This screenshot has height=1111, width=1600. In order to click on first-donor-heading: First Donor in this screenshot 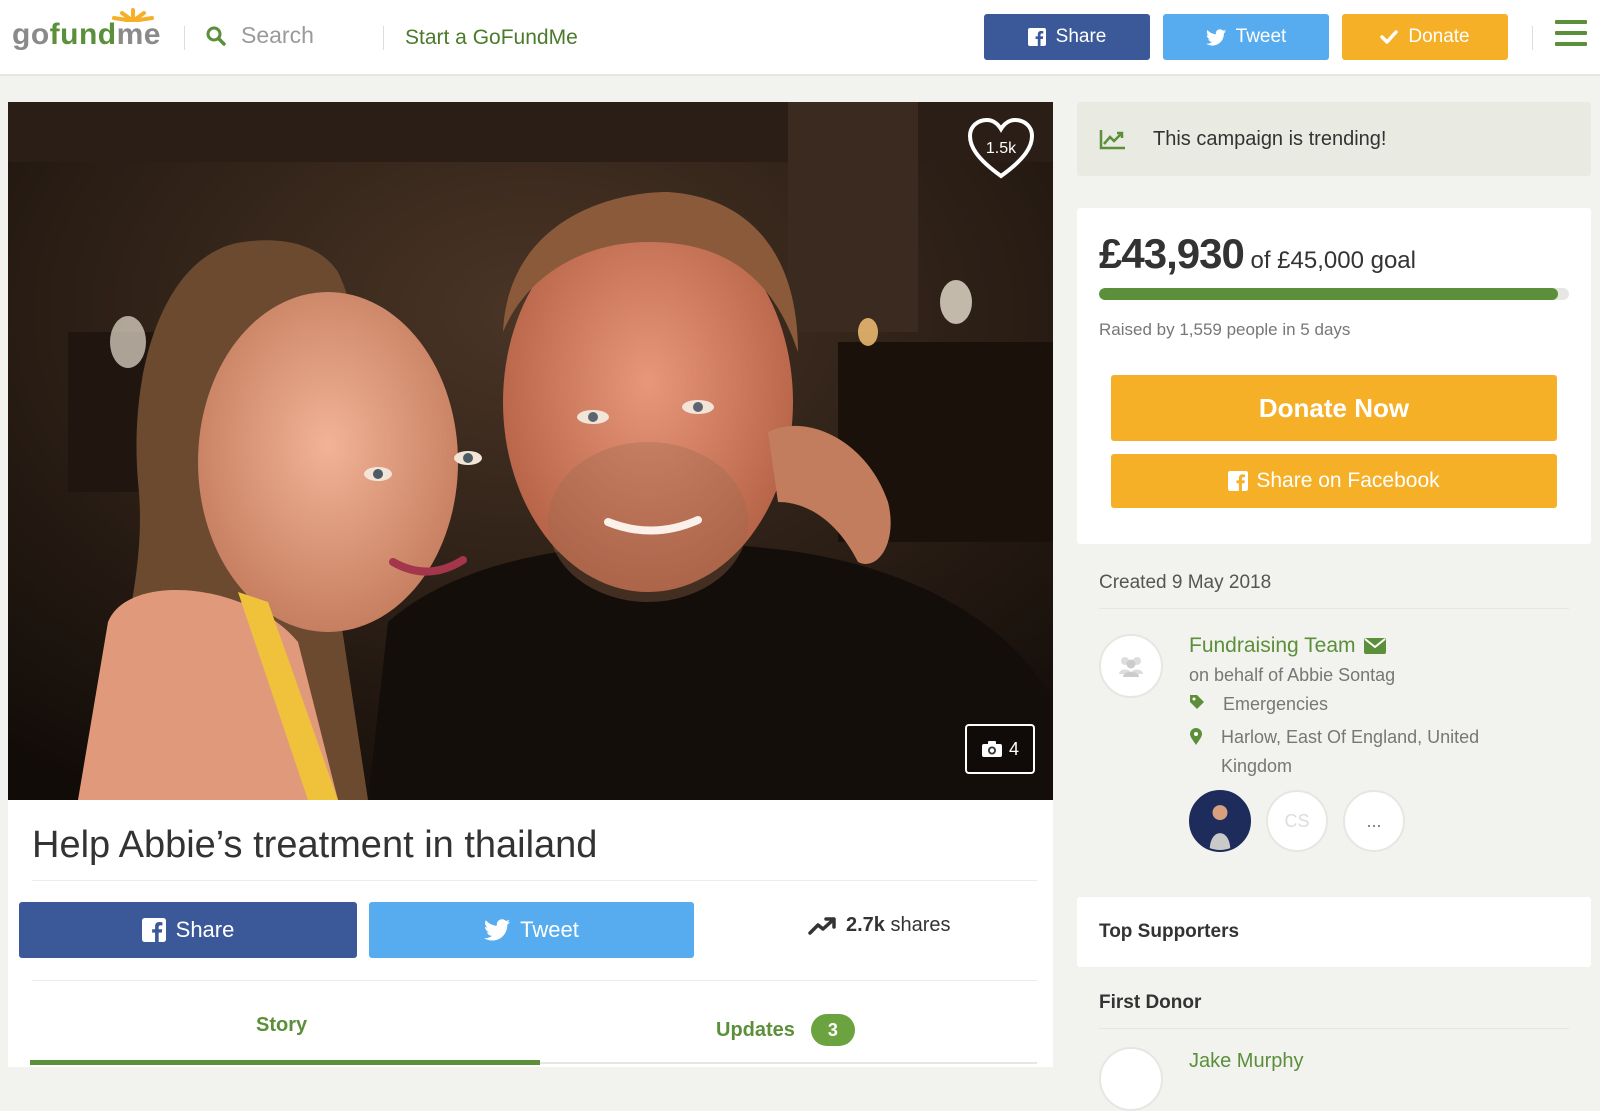, I will do `click(1150, 1002)`.